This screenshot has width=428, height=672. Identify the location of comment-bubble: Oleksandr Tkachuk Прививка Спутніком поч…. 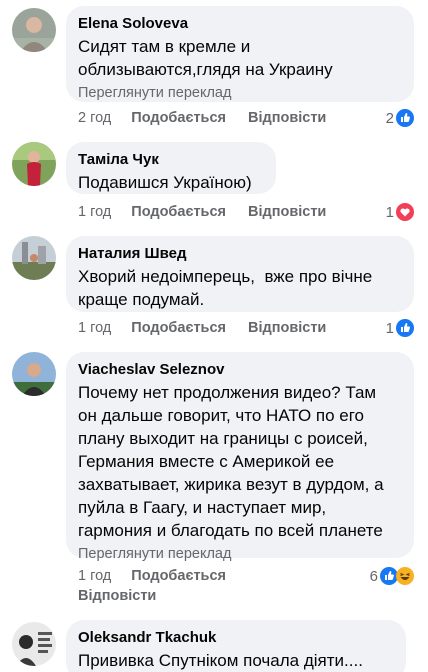
(236, 646).